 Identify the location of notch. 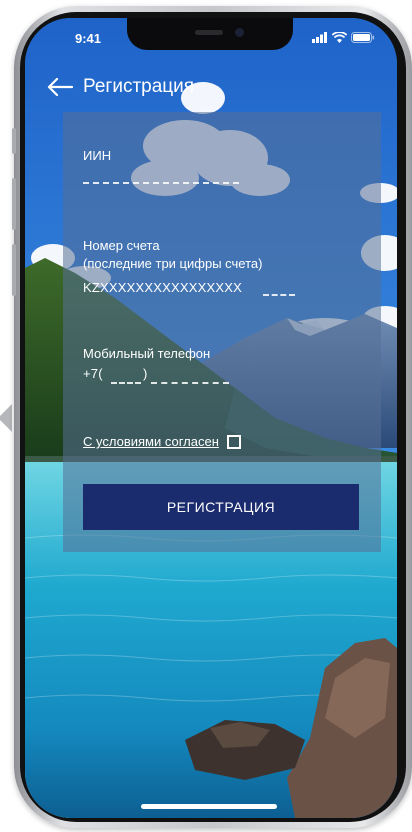
(210, 34).